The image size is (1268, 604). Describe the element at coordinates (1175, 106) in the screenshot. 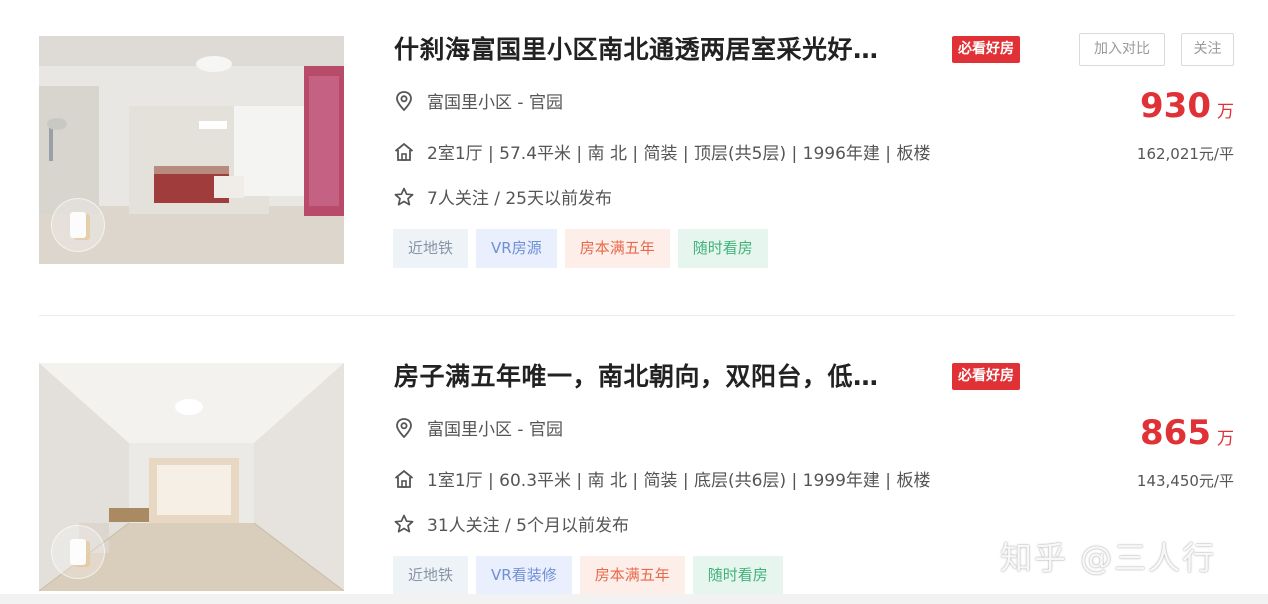

I see `price-number: 930` at that location.